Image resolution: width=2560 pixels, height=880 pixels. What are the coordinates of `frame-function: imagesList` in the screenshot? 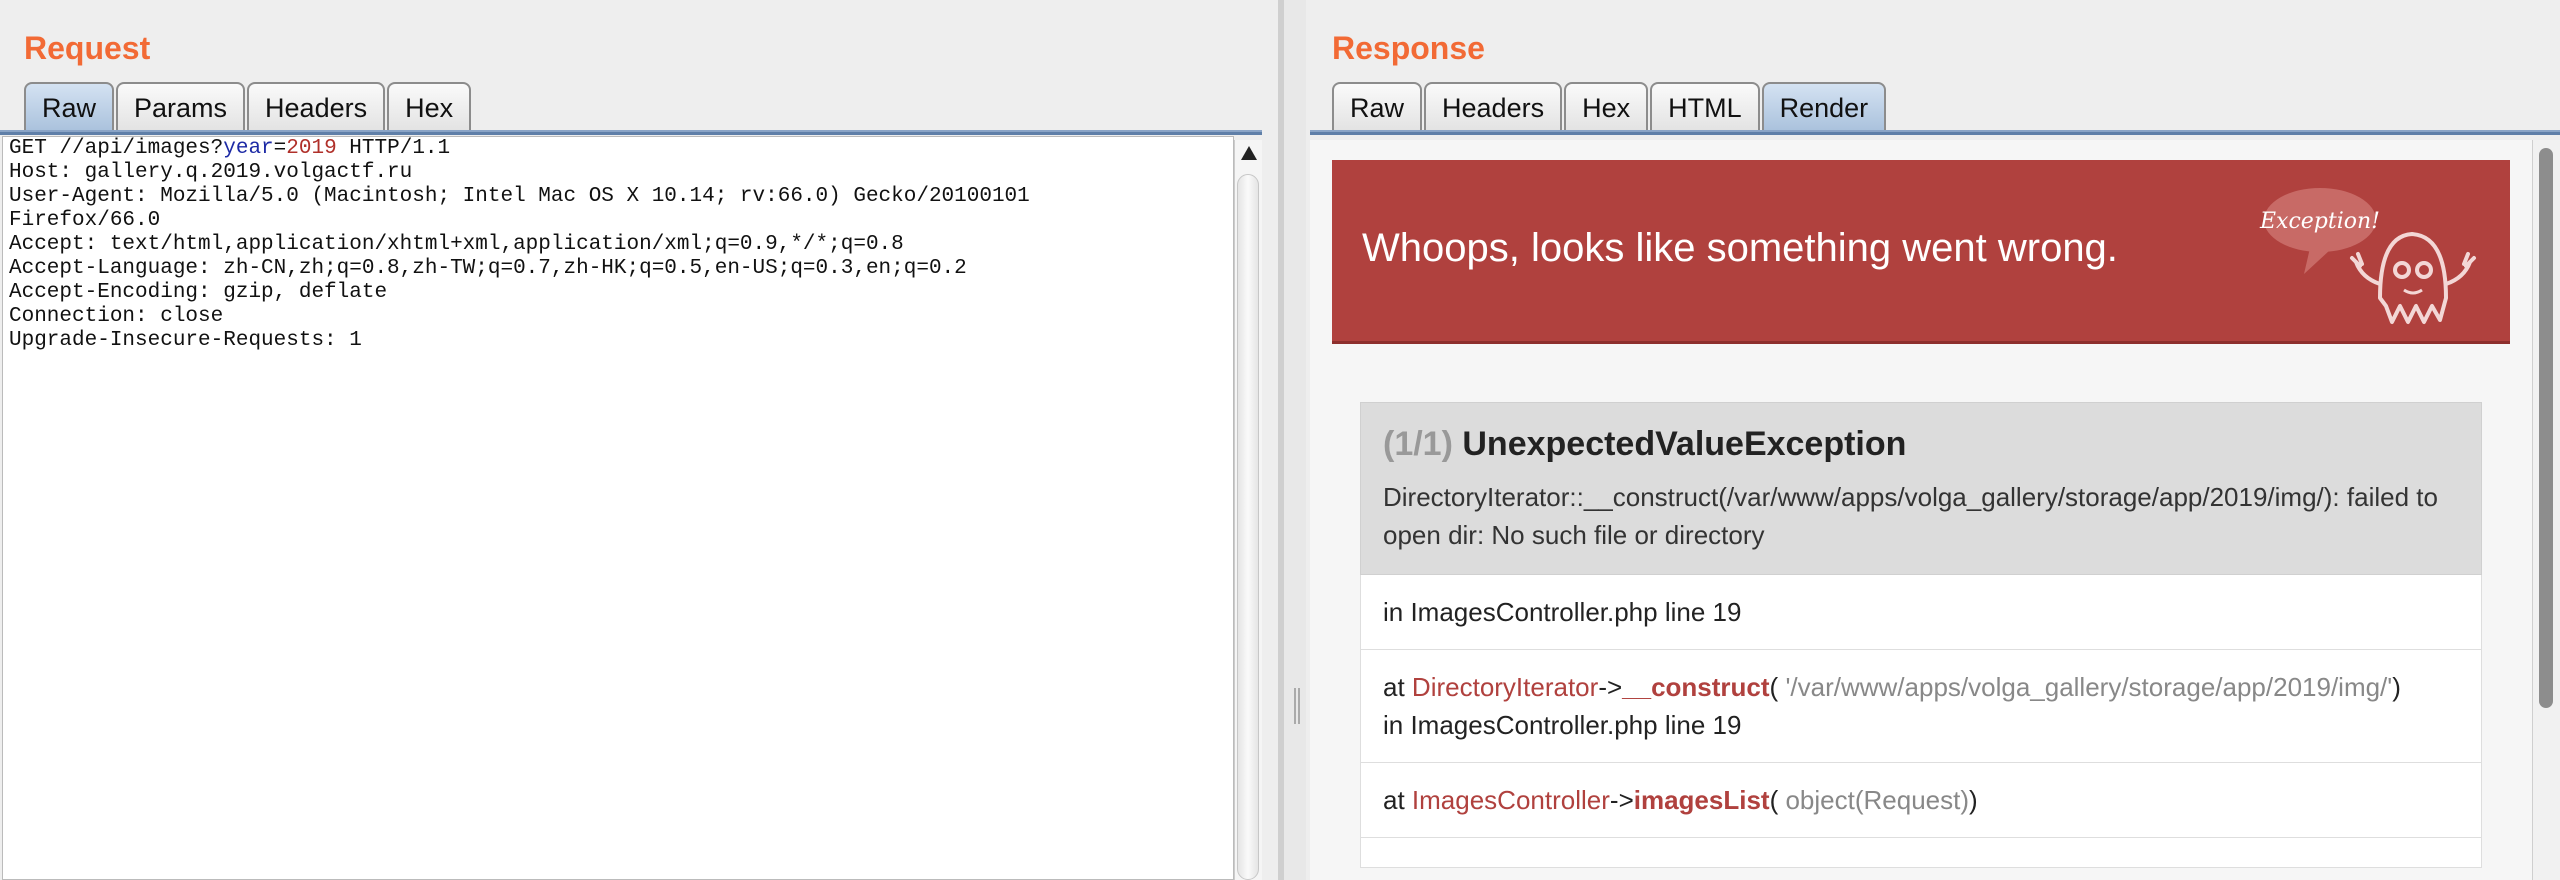 It's located at (1701, 800).